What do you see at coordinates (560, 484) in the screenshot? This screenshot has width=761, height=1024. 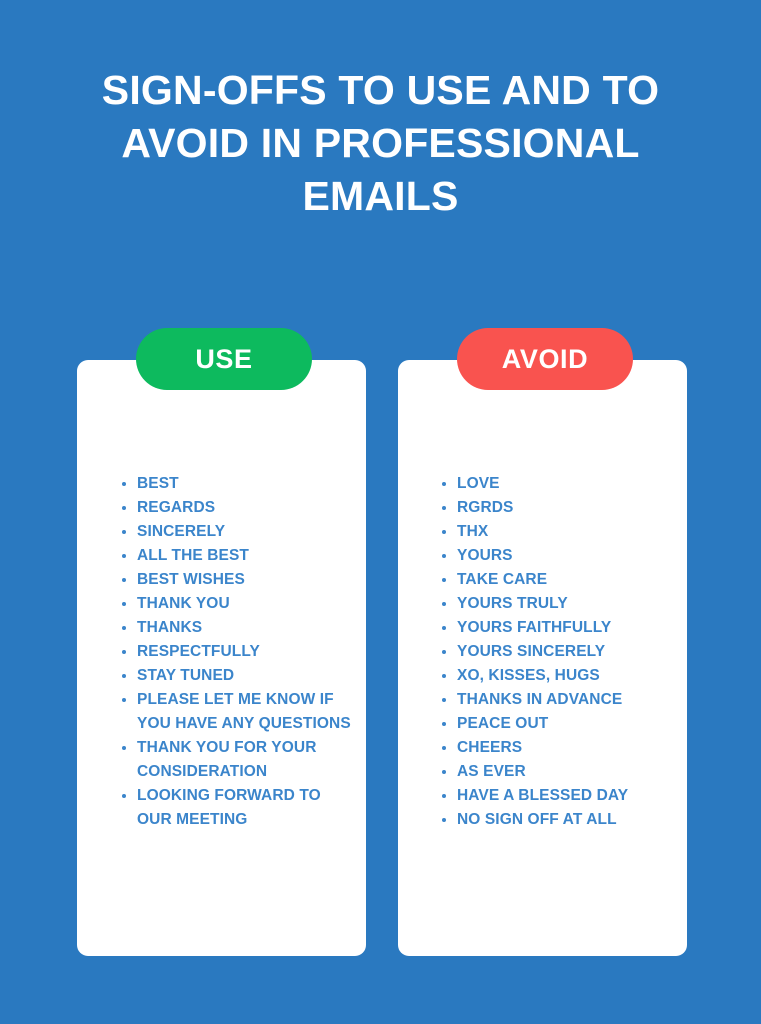 I see `list-item: LOVE` at bounding box center [560, 484].